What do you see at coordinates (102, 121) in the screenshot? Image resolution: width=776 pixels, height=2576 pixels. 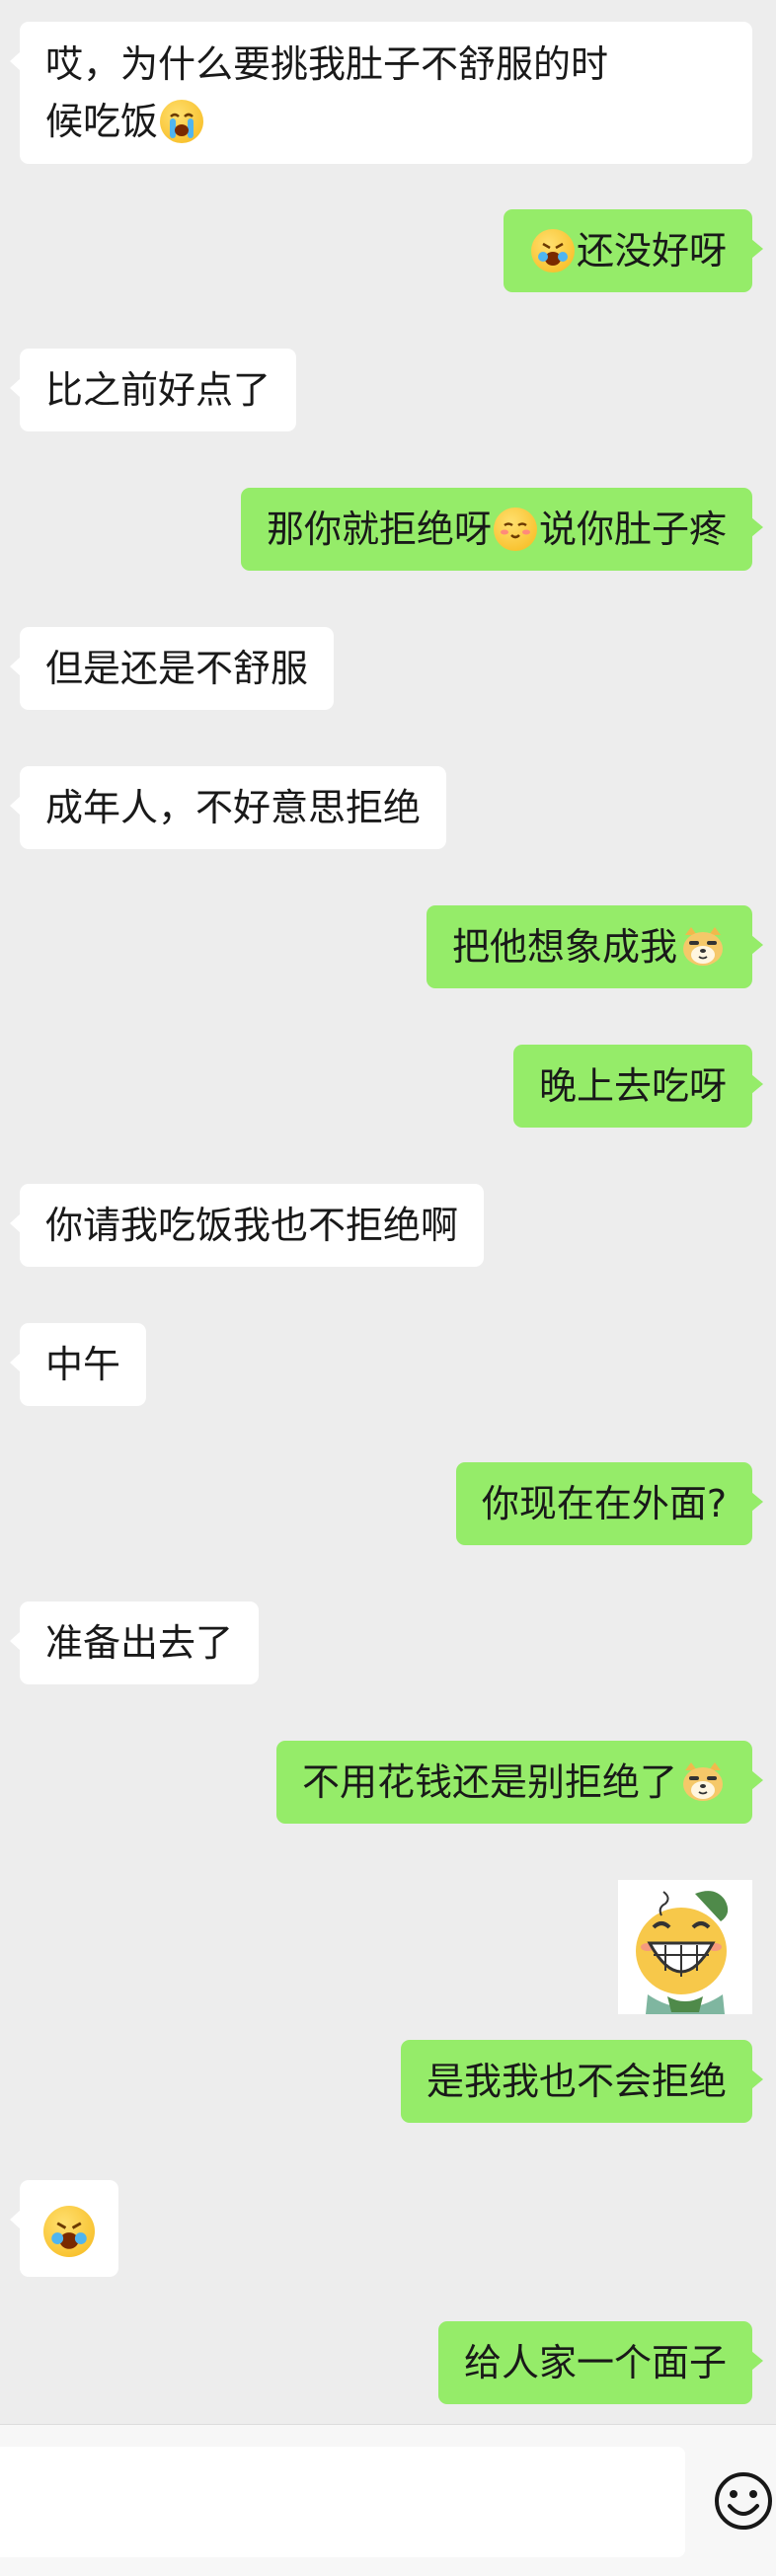 I see `message-text: 候吃饭` at bounding box center [102, 121].